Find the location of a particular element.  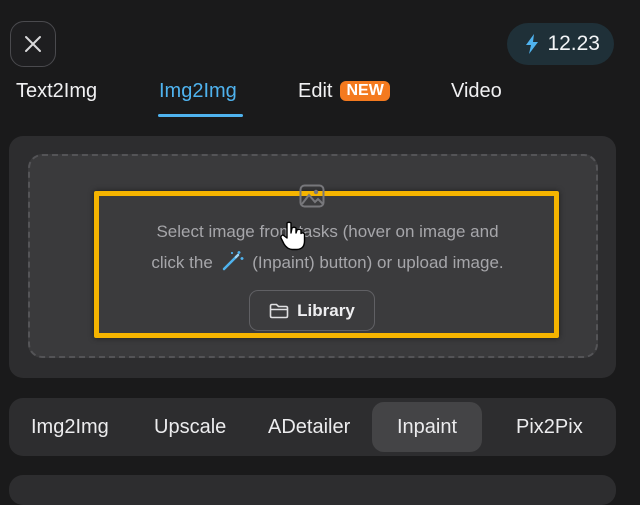

tab-video: Video is located at coordinates (476, 91).